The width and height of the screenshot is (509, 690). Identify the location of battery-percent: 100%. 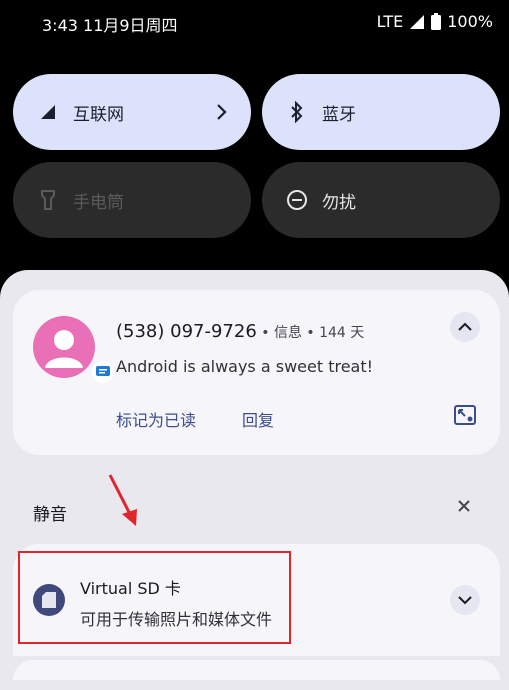
(470, 21).